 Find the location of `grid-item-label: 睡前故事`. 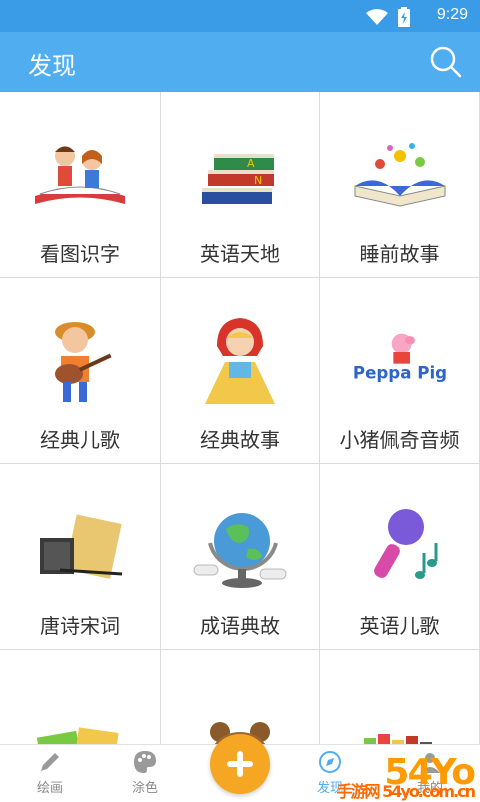

grid-item-label: 睡前故事 is located at coordinates (399, 254).